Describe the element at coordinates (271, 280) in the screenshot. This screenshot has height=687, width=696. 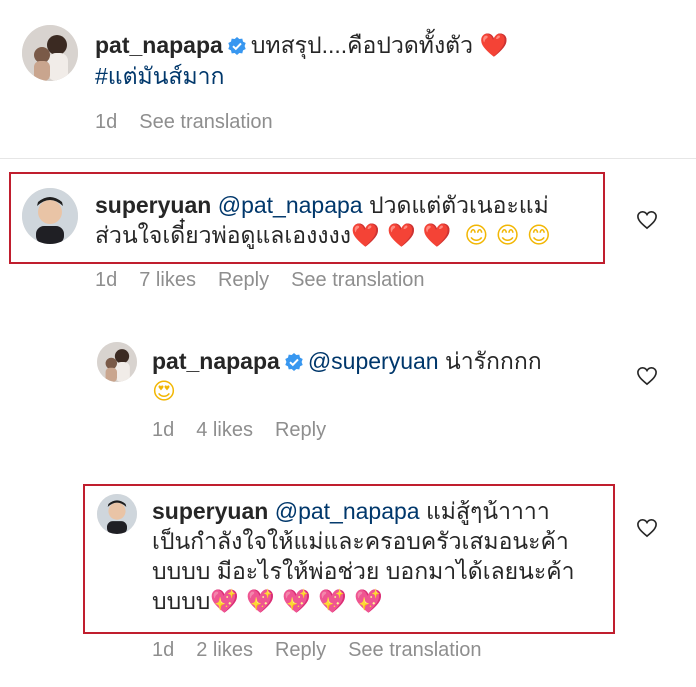
I see `comment-meta: 1d 7 likes Reply See translation` at that location.